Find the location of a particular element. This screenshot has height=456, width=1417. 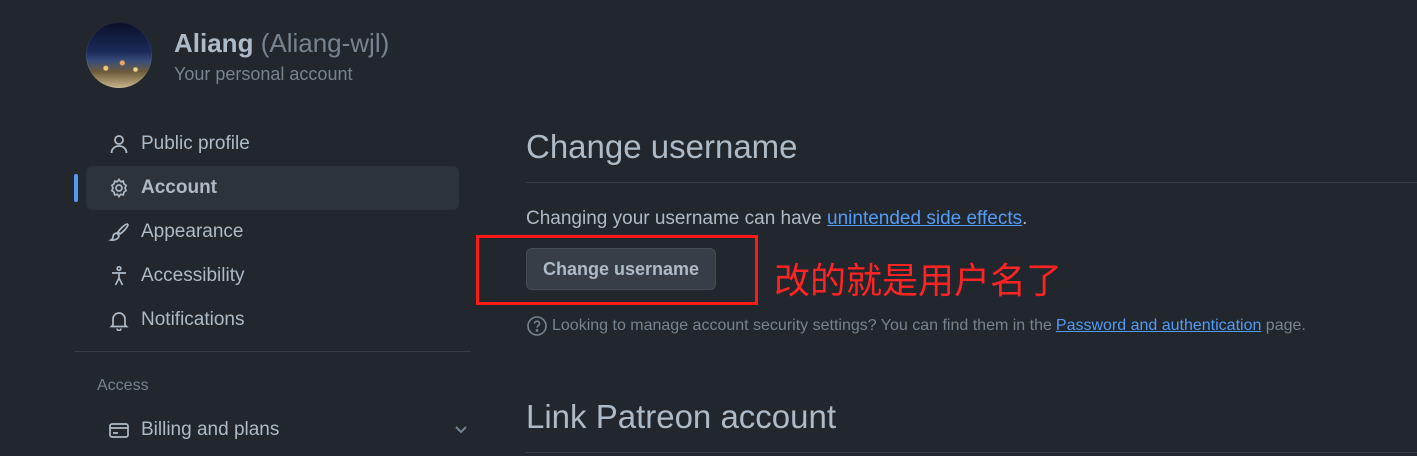

question-icon is located at coordinates (537, 326).